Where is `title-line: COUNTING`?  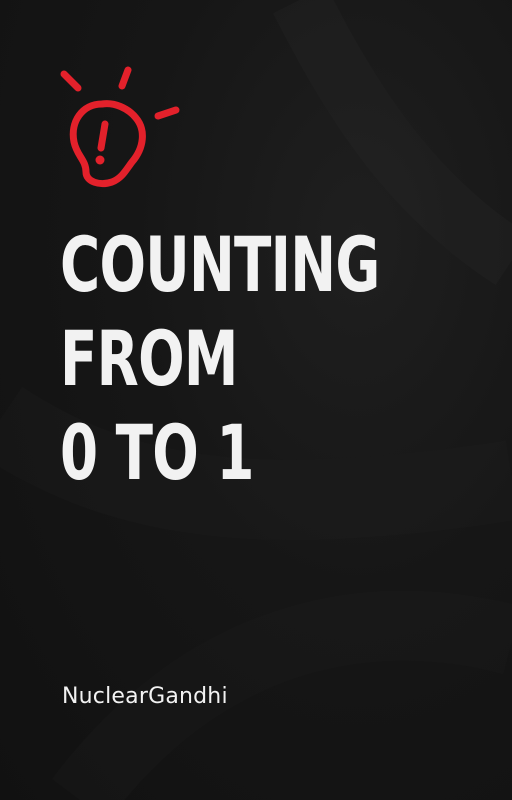
title-line: COUNTING is located at coordinates (220, 264).